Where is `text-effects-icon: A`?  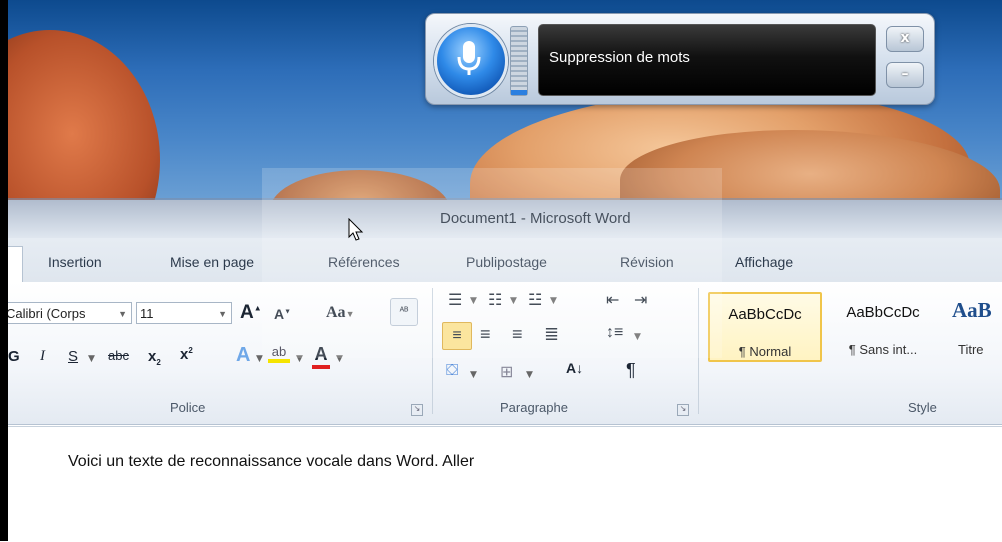 text-effects-icon: A is located at coordinates (243, 355).